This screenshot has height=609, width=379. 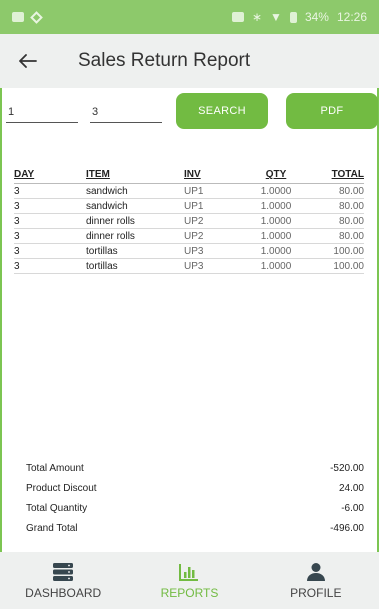 What do you see at coordinates (189, 572) in the screenshot?
I see `bar-chart-icon` at bounding box center [189, 572].